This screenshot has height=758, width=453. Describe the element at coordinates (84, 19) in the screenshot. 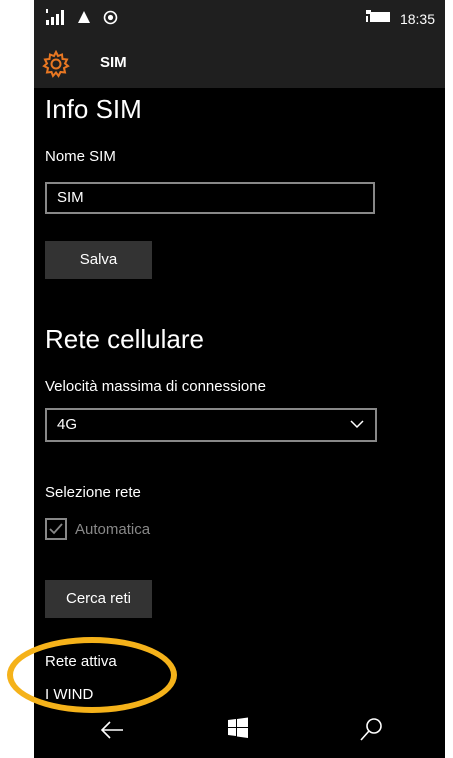

I see `roaming-triangle-icon` at that location.